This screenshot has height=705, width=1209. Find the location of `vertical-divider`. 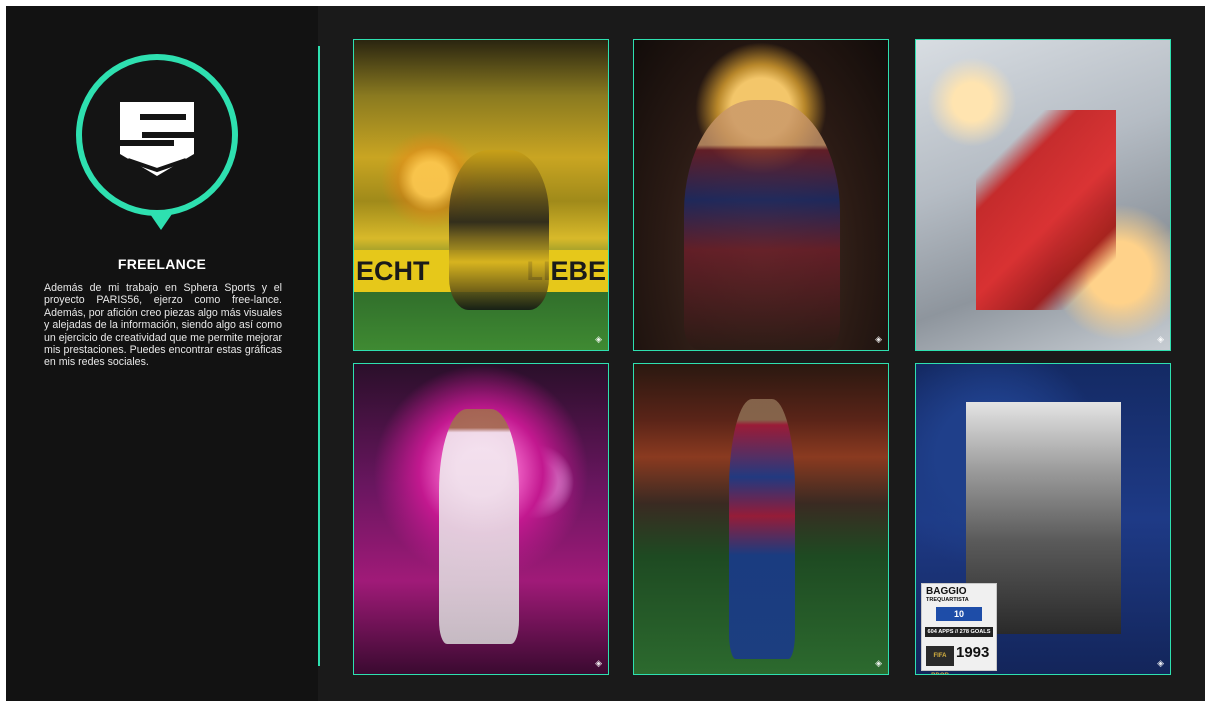

vertical-divider is located at coordinates (319, 356).